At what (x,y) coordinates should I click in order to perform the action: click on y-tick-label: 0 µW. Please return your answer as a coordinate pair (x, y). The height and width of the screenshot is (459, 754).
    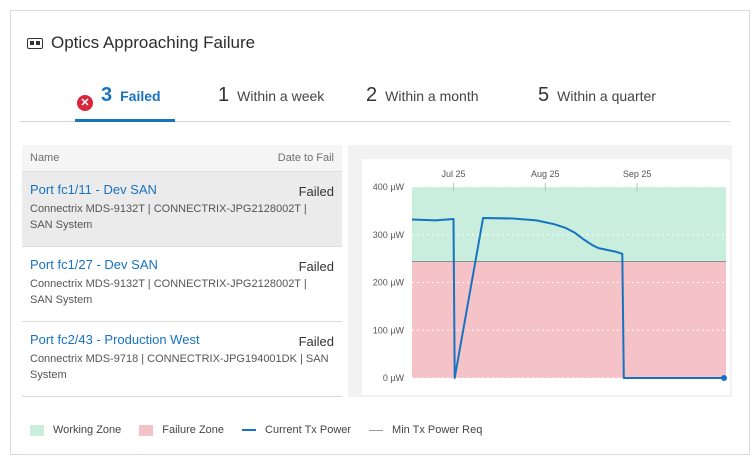
    Looking at the image, I should click on (394, 378).